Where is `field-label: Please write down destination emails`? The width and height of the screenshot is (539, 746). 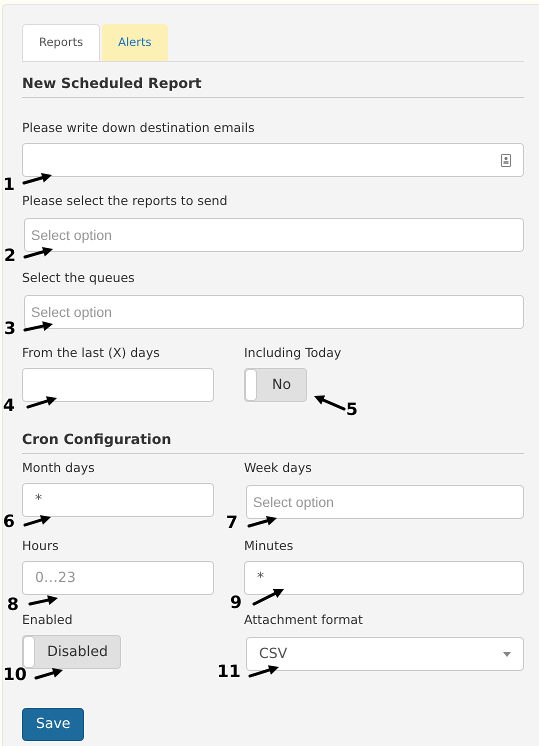 field-label: Please write down destination emails is located at coordinates (138, 127).